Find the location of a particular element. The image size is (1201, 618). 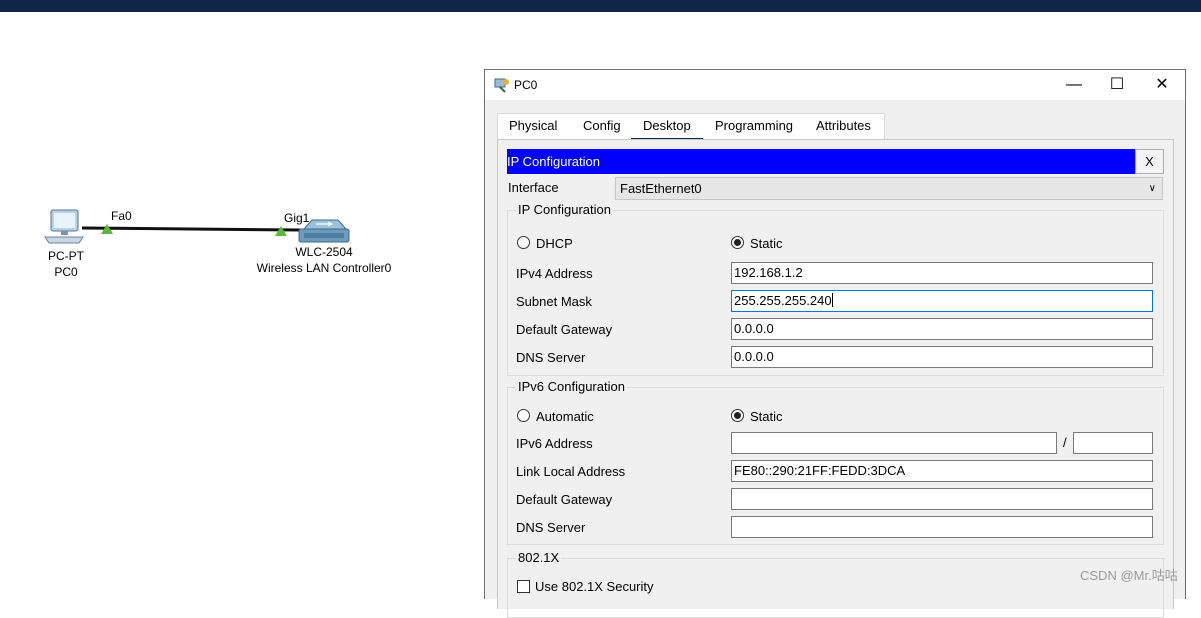

automatic-radio is located at coordinates (523, 415).